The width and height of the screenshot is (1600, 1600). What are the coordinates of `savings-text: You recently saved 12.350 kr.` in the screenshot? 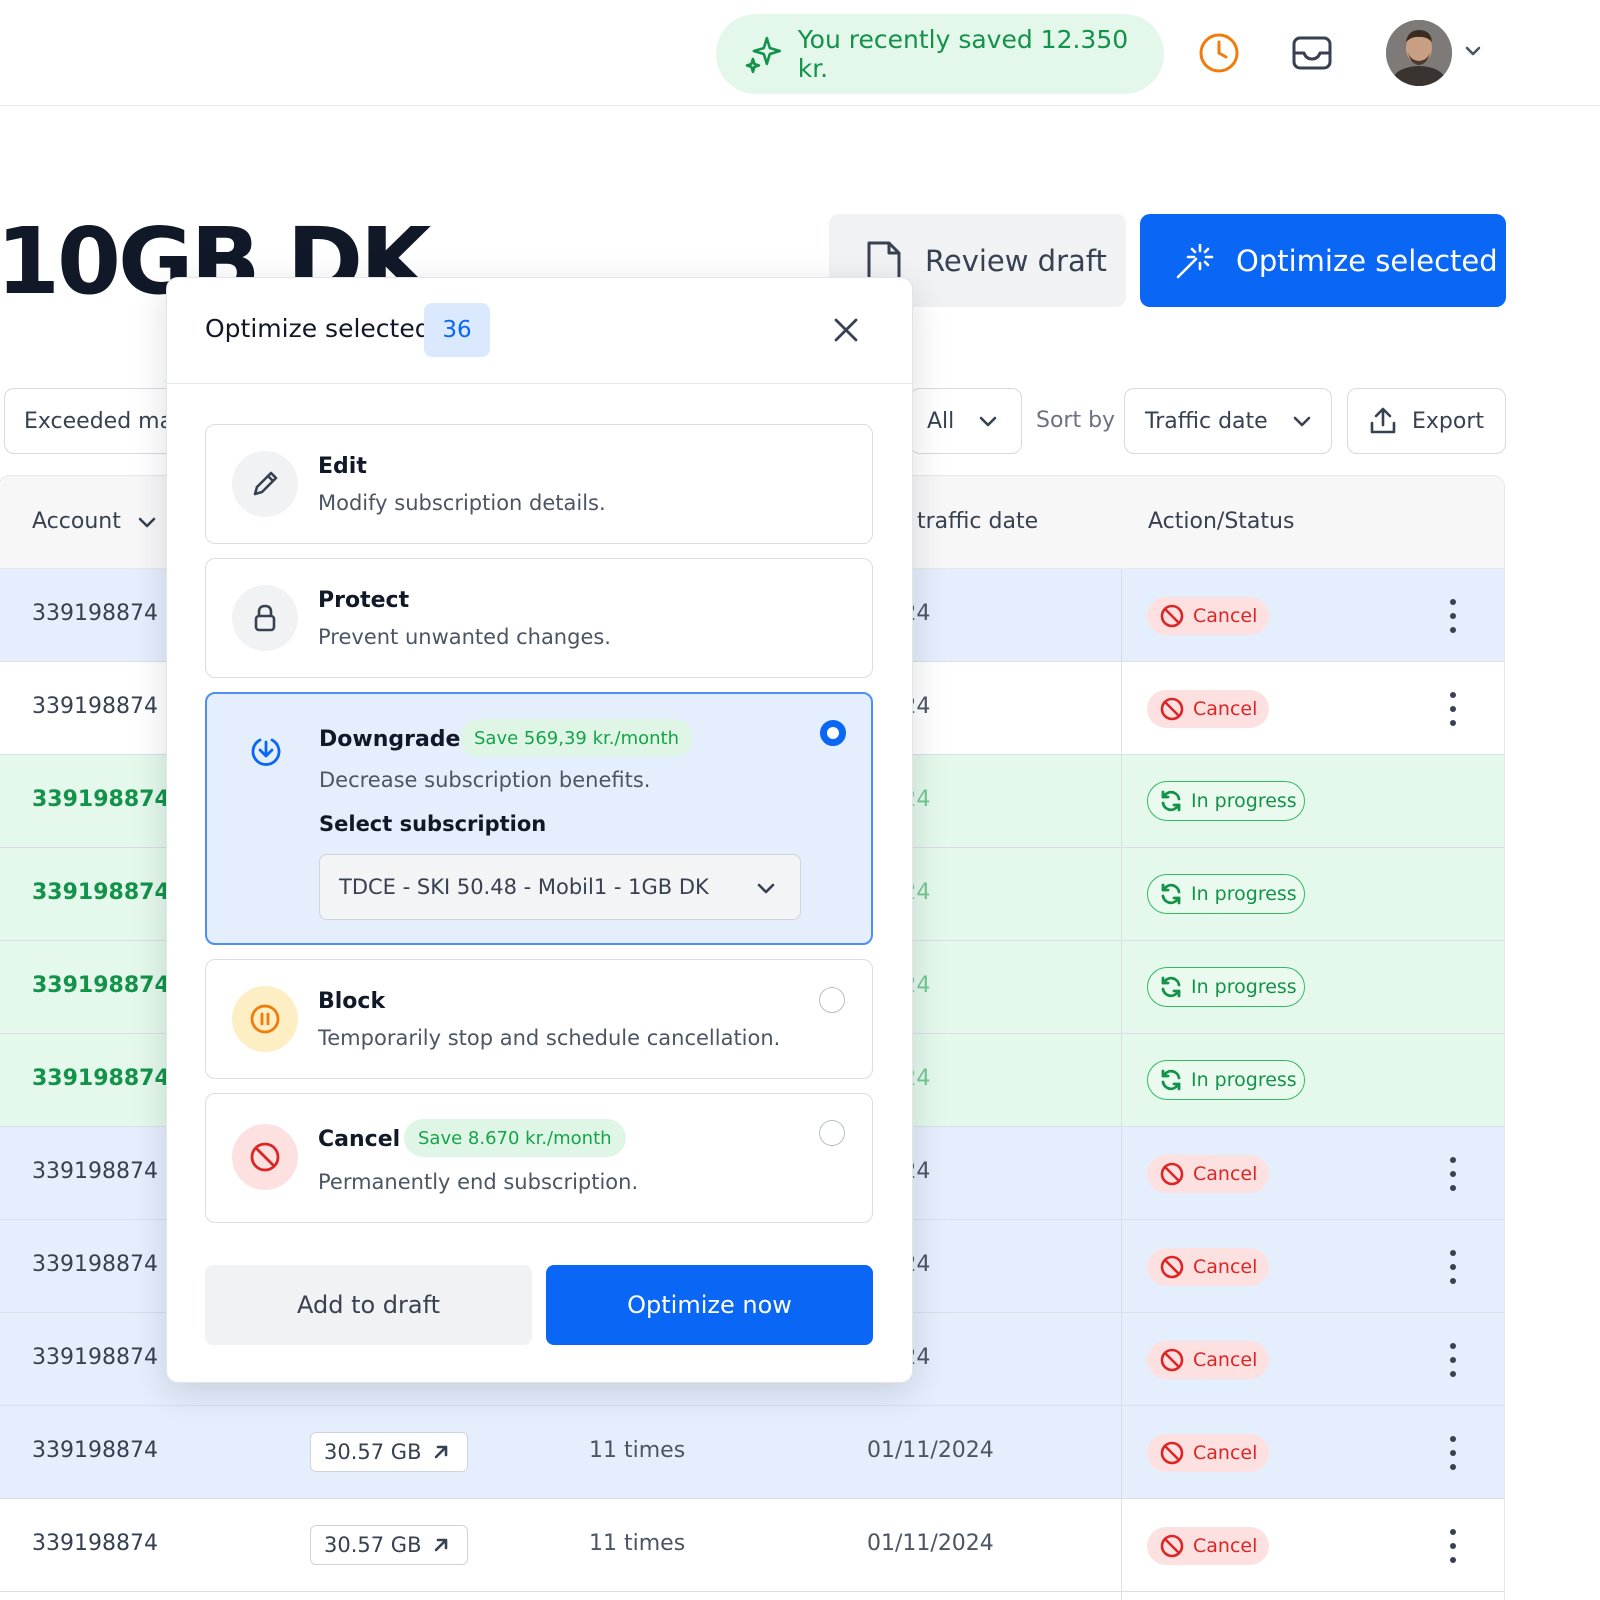 It's located at (963, 54).